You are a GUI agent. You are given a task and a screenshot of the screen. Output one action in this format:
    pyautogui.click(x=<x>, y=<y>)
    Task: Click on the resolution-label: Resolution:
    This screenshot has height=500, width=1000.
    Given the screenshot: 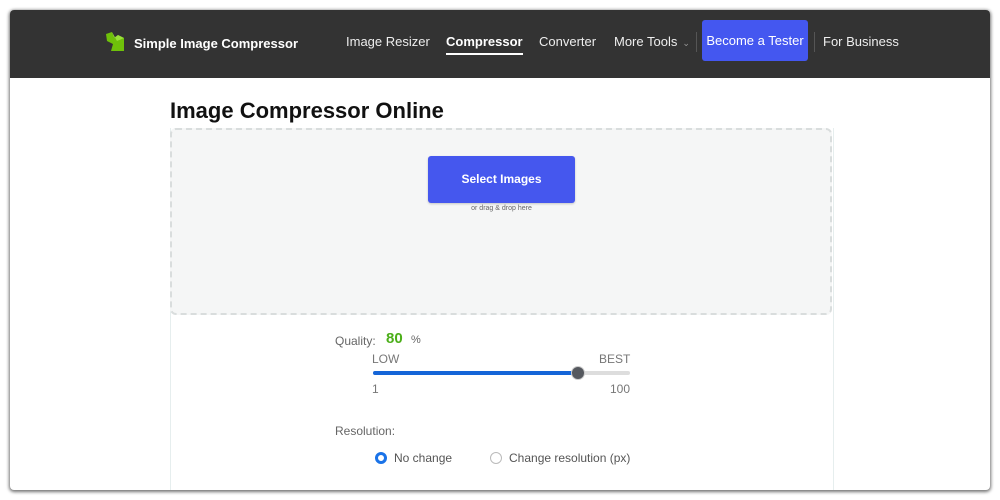 What is the action you would take?
    pyautogui.click(x=365, y=431)
    